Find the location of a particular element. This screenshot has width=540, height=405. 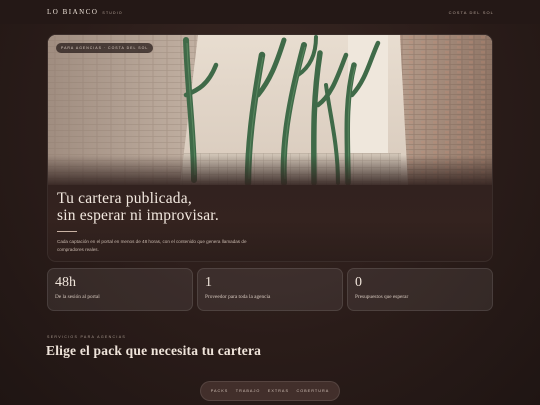

stat-card-provider: 1 Proveedor para toda la agencia is located at coordinates (270, 289).